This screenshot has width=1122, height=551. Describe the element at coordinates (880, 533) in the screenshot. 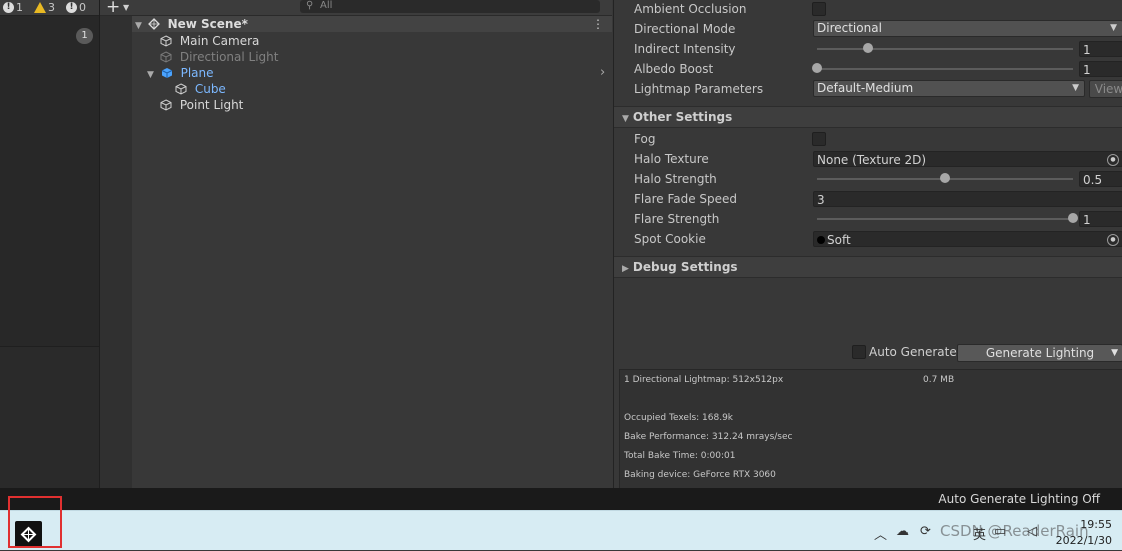

I see `chevron-up-icon: ︿` at that location.